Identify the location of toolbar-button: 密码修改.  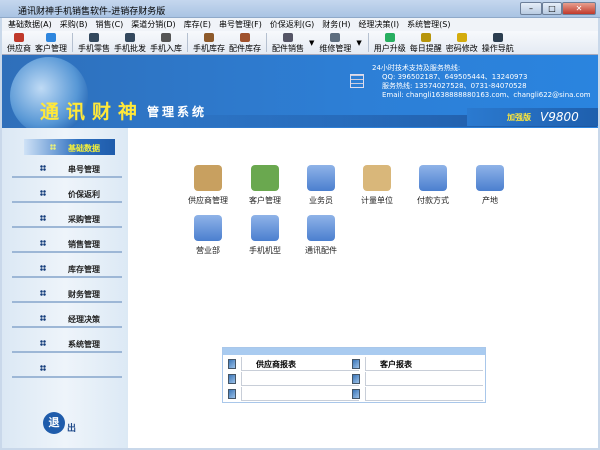
(462, 42).